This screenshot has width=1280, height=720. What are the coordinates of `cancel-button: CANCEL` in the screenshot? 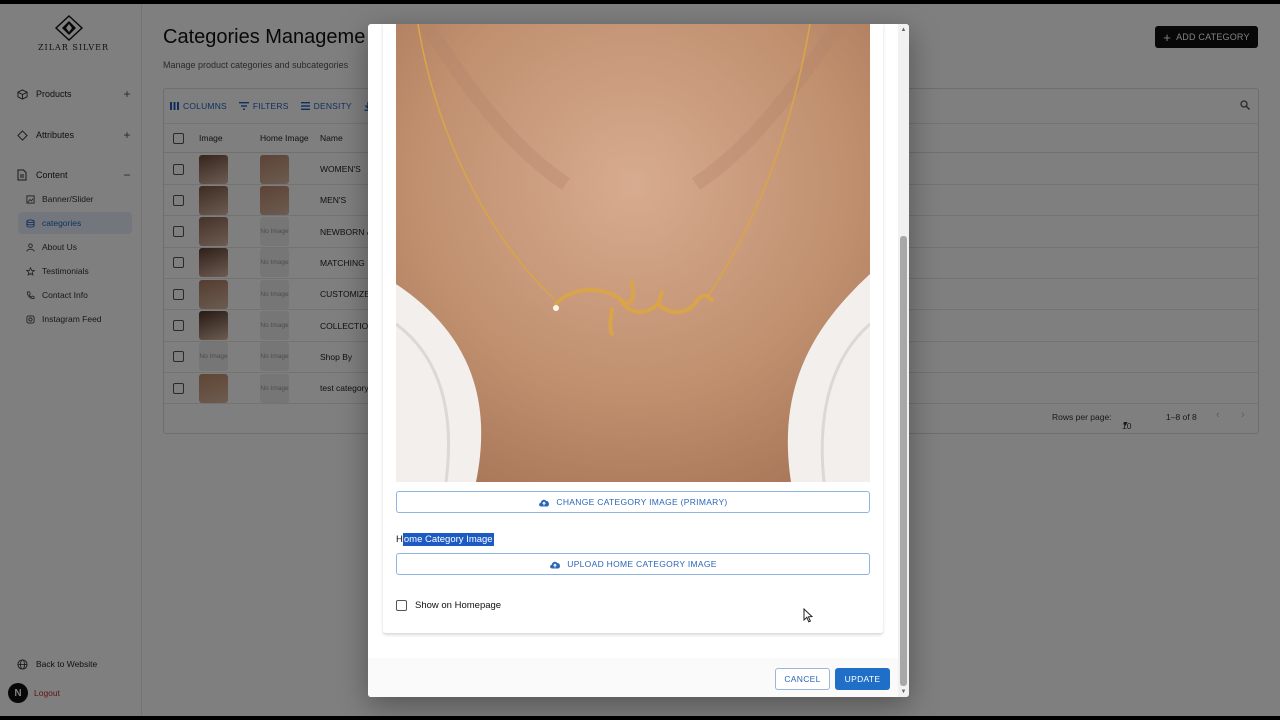 It's located at (802, 679).